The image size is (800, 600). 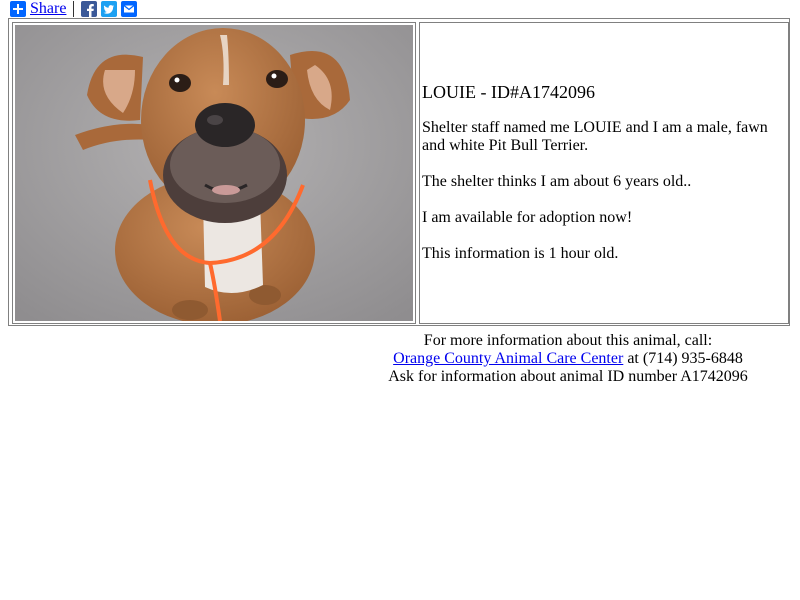 I want to click on animal-availability: I am available for adoption now!, so click(x=527, y=217).